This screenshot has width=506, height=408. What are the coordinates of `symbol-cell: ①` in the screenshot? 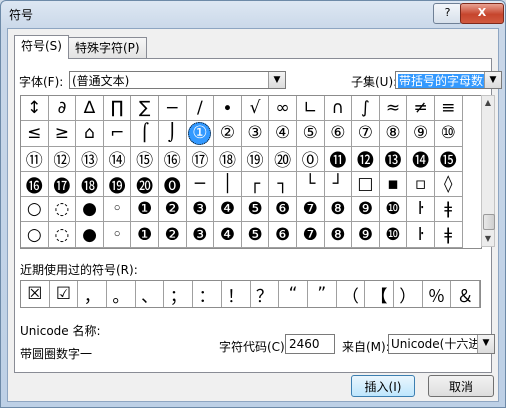 It's located at (200, 134).